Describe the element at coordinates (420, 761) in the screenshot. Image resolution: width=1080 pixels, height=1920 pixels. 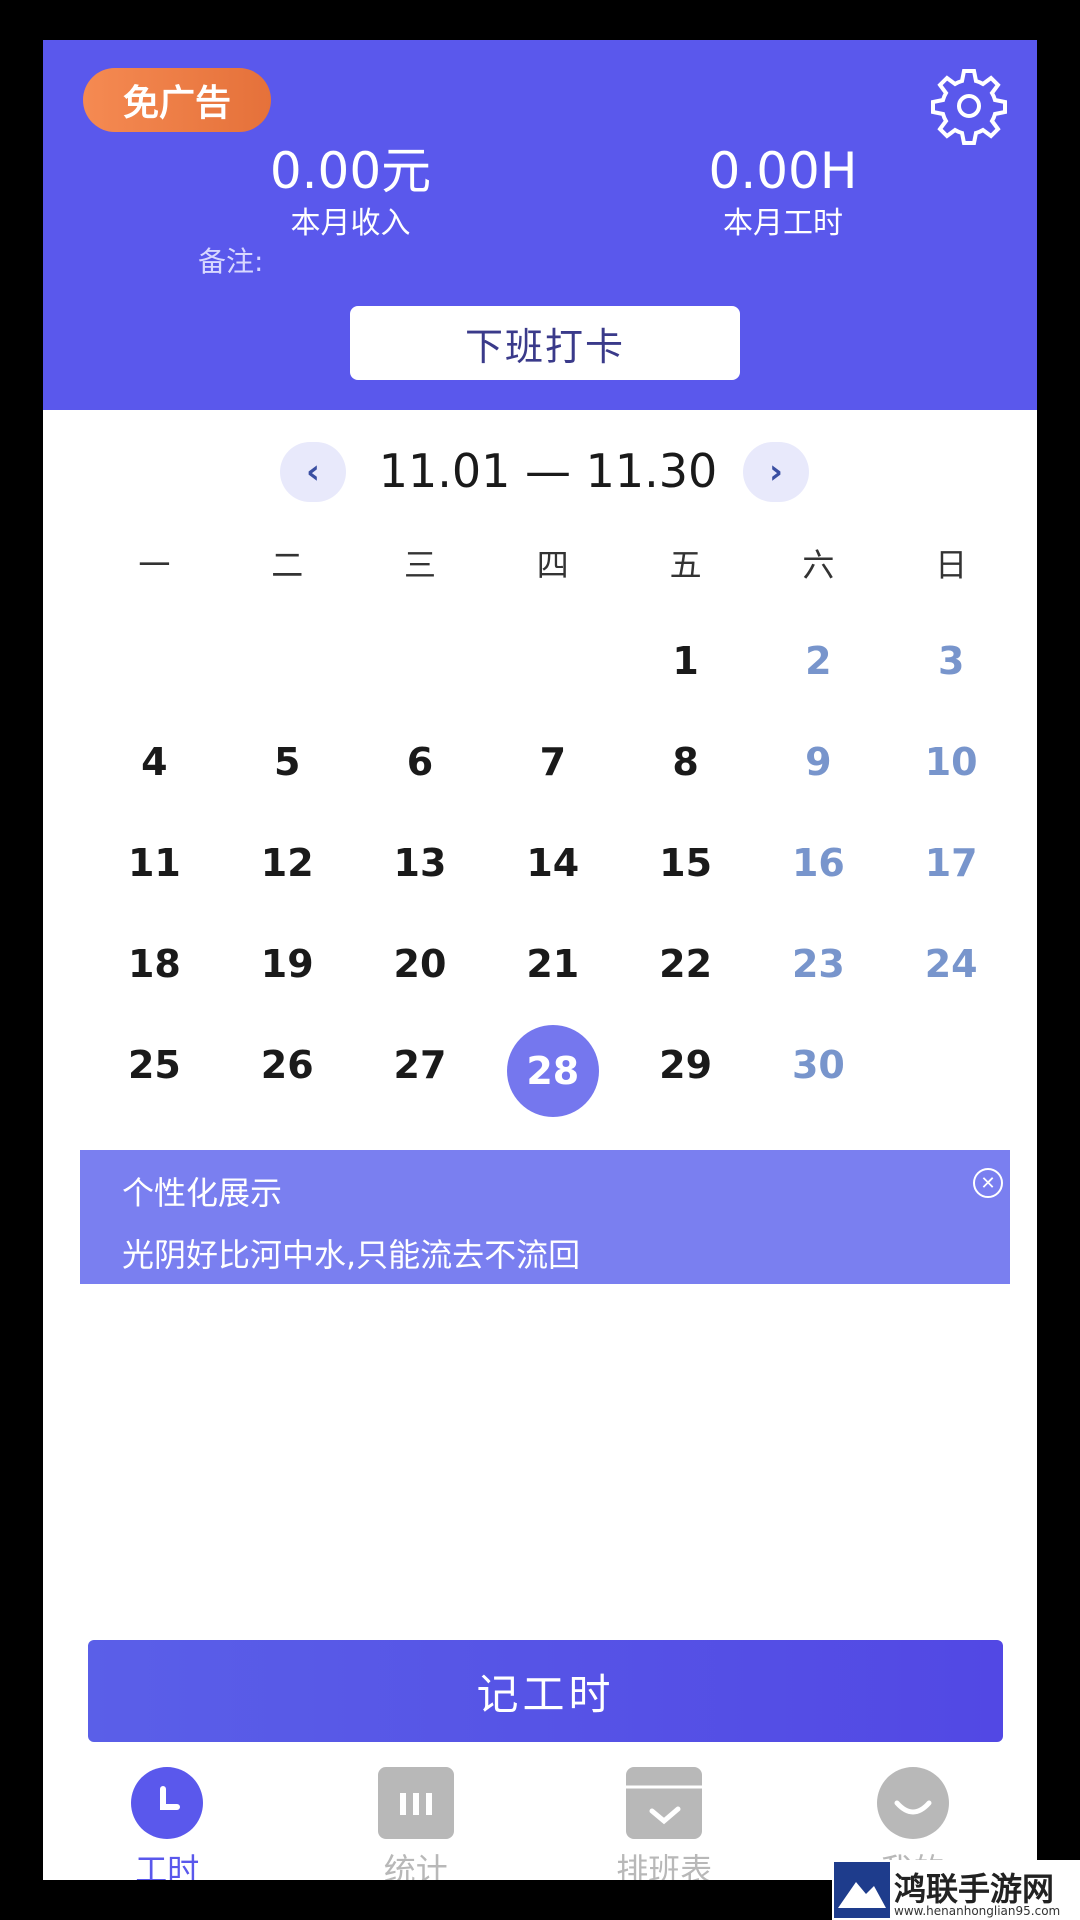
I see `calendar-day: 6` at that location.